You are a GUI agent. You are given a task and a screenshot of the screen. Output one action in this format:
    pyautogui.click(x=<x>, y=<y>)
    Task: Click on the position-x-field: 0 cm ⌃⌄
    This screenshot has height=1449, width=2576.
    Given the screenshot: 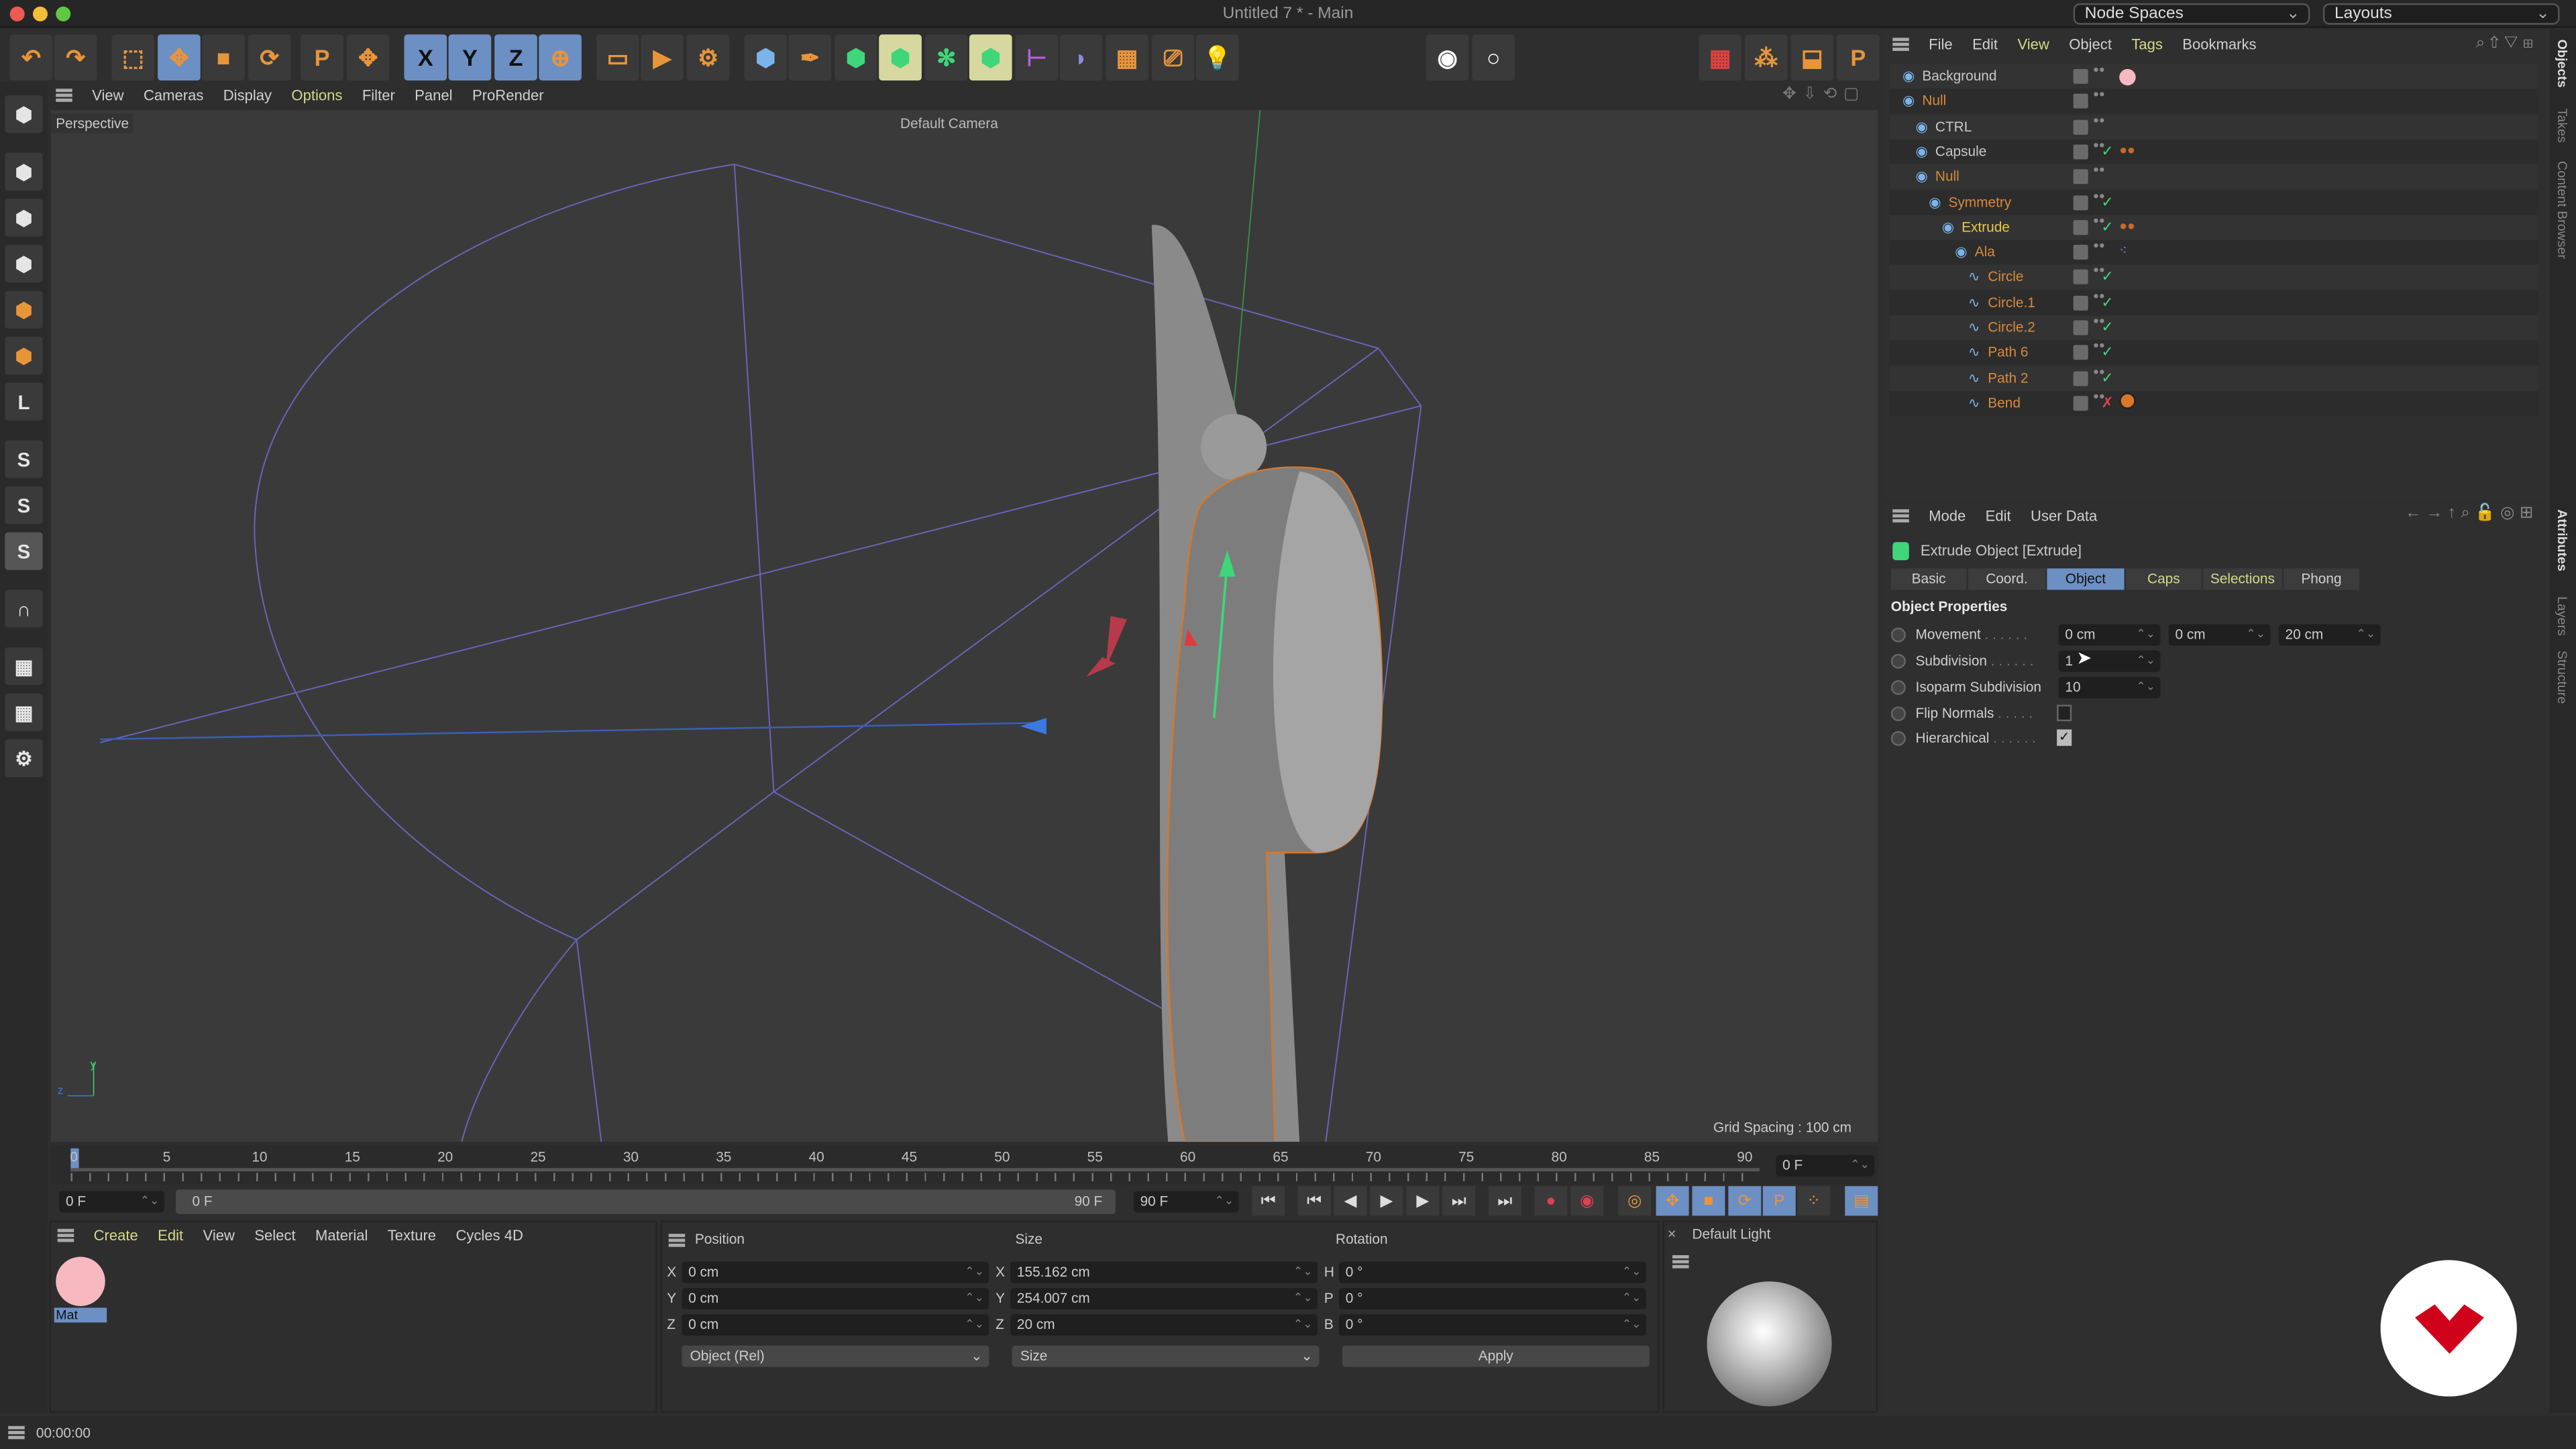 What is the action you would take?
    pyautogui.click(x=835, y=1272)
    